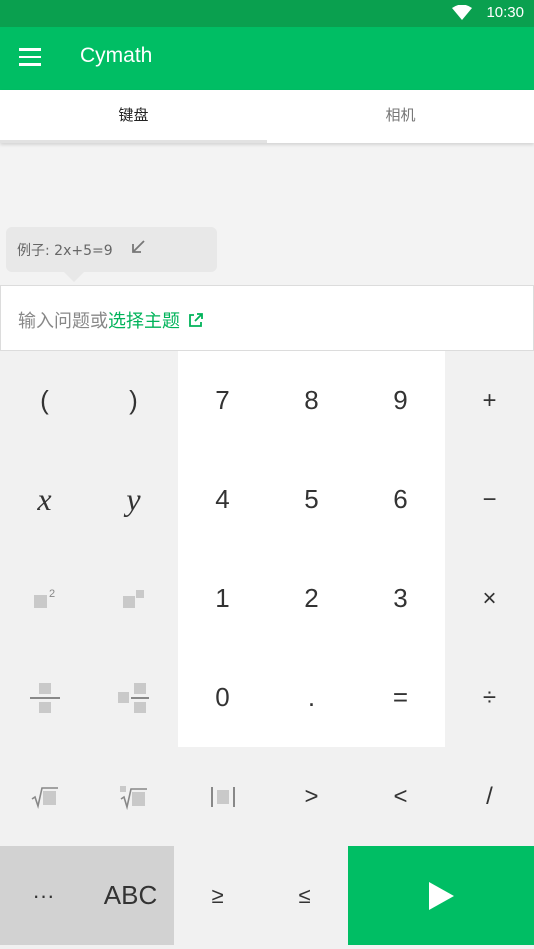  Describe the element at coordinates (462, 12) in the screenshot. I see `wifi-icon` at that location.